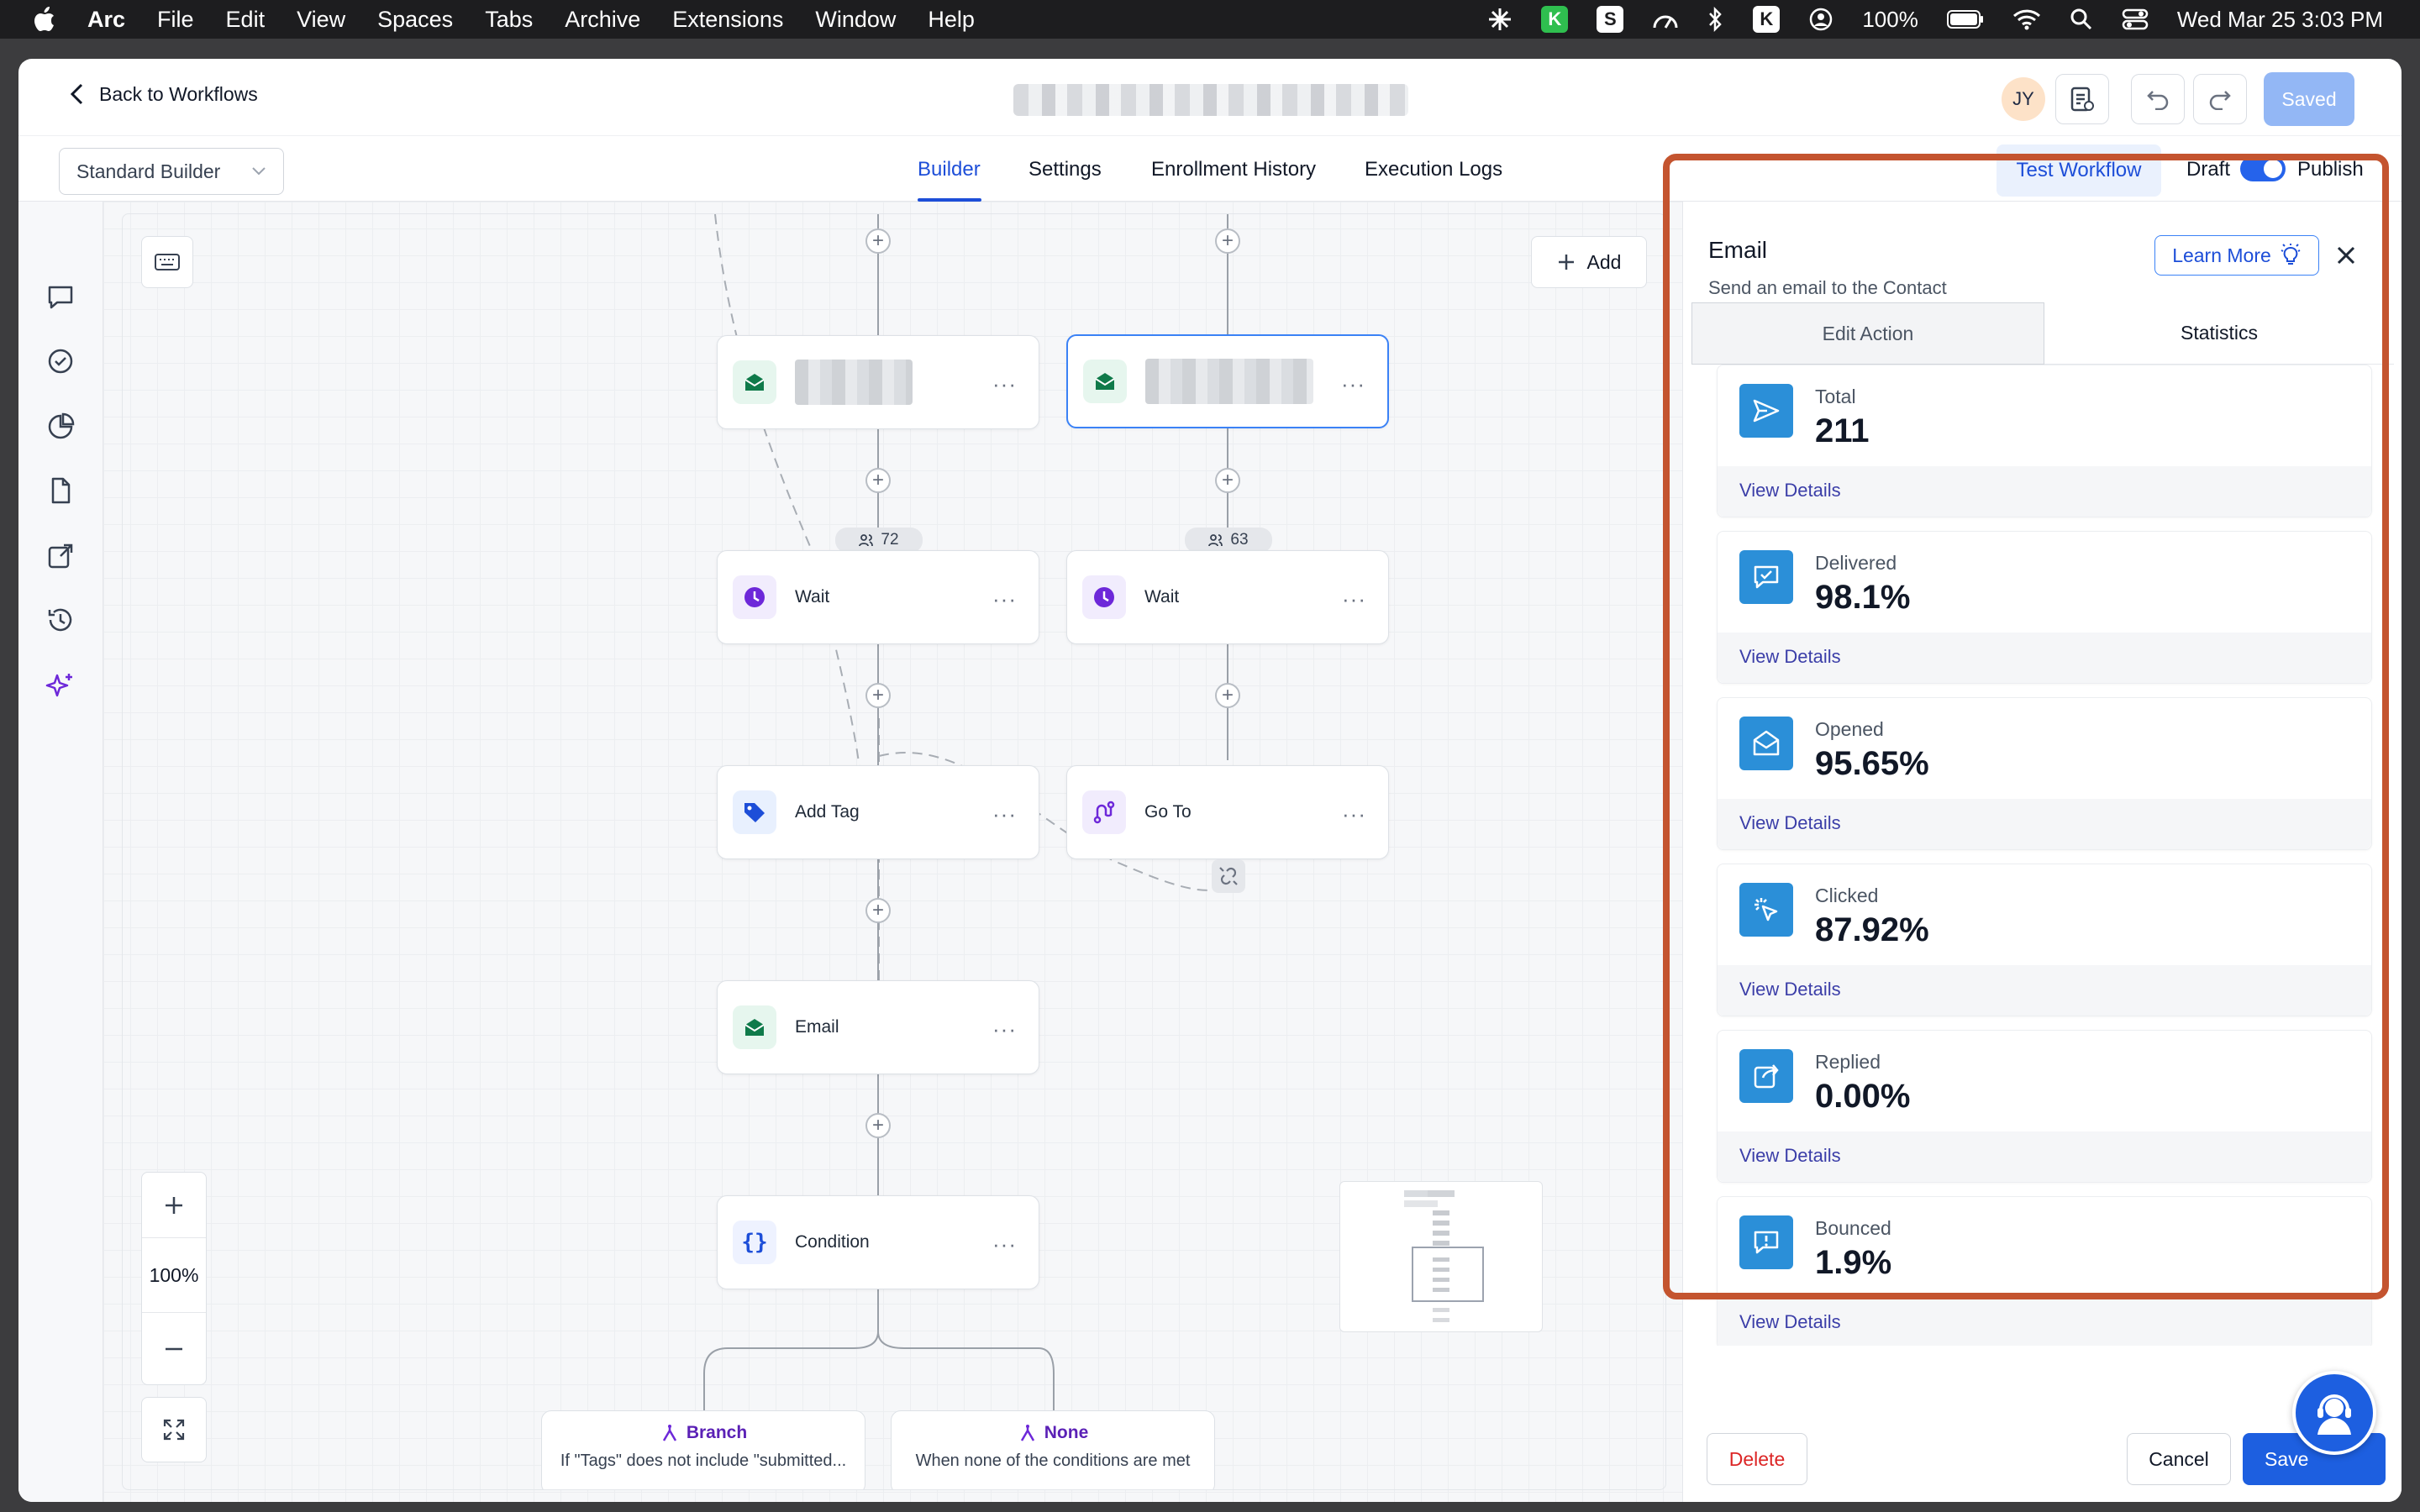 The image size is (2420, 1512). I want to click on history-icon, so click(60, 620).